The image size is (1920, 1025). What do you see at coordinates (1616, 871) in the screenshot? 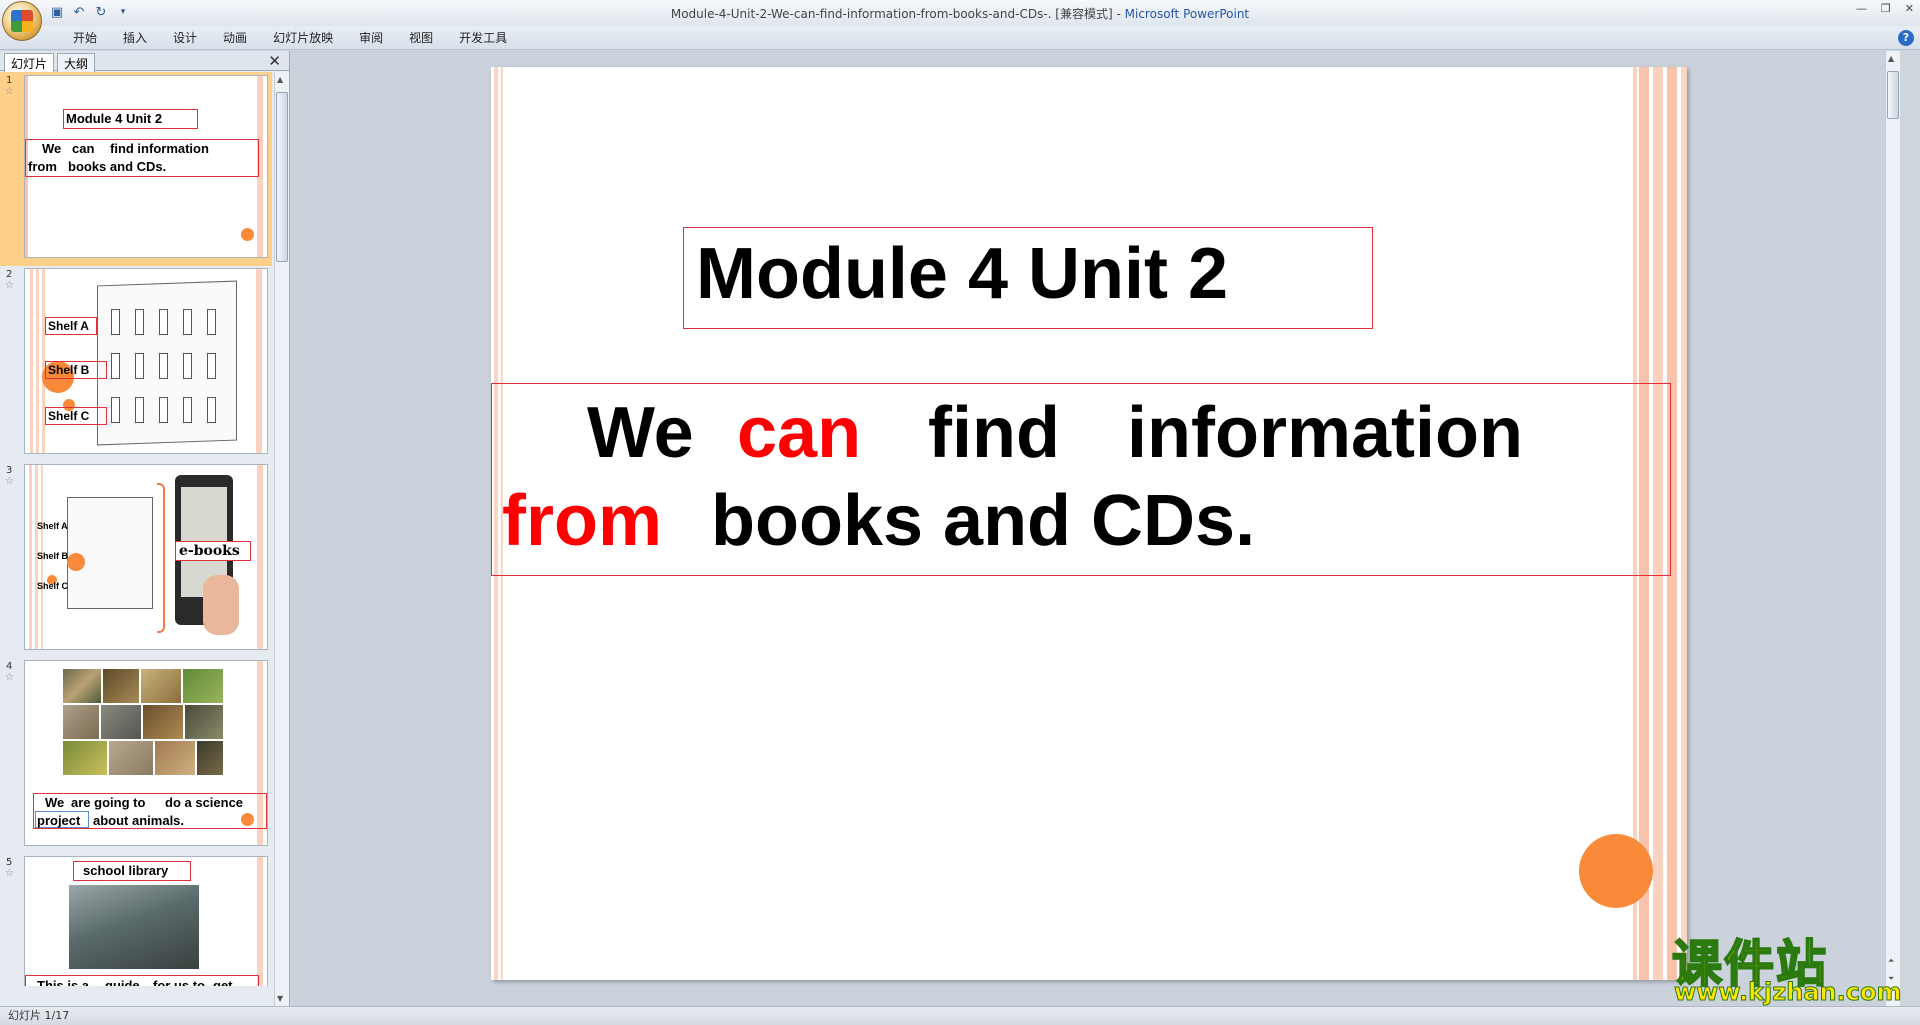
I see `orange-circle-decoration` at bounding box center [1616, 871].